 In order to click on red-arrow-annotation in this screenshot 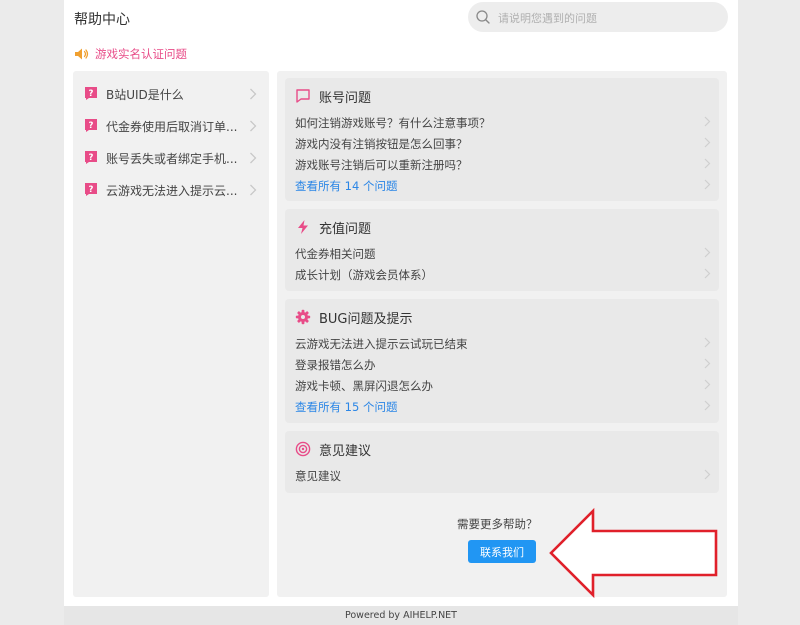, I will do `click(633, 553)`.